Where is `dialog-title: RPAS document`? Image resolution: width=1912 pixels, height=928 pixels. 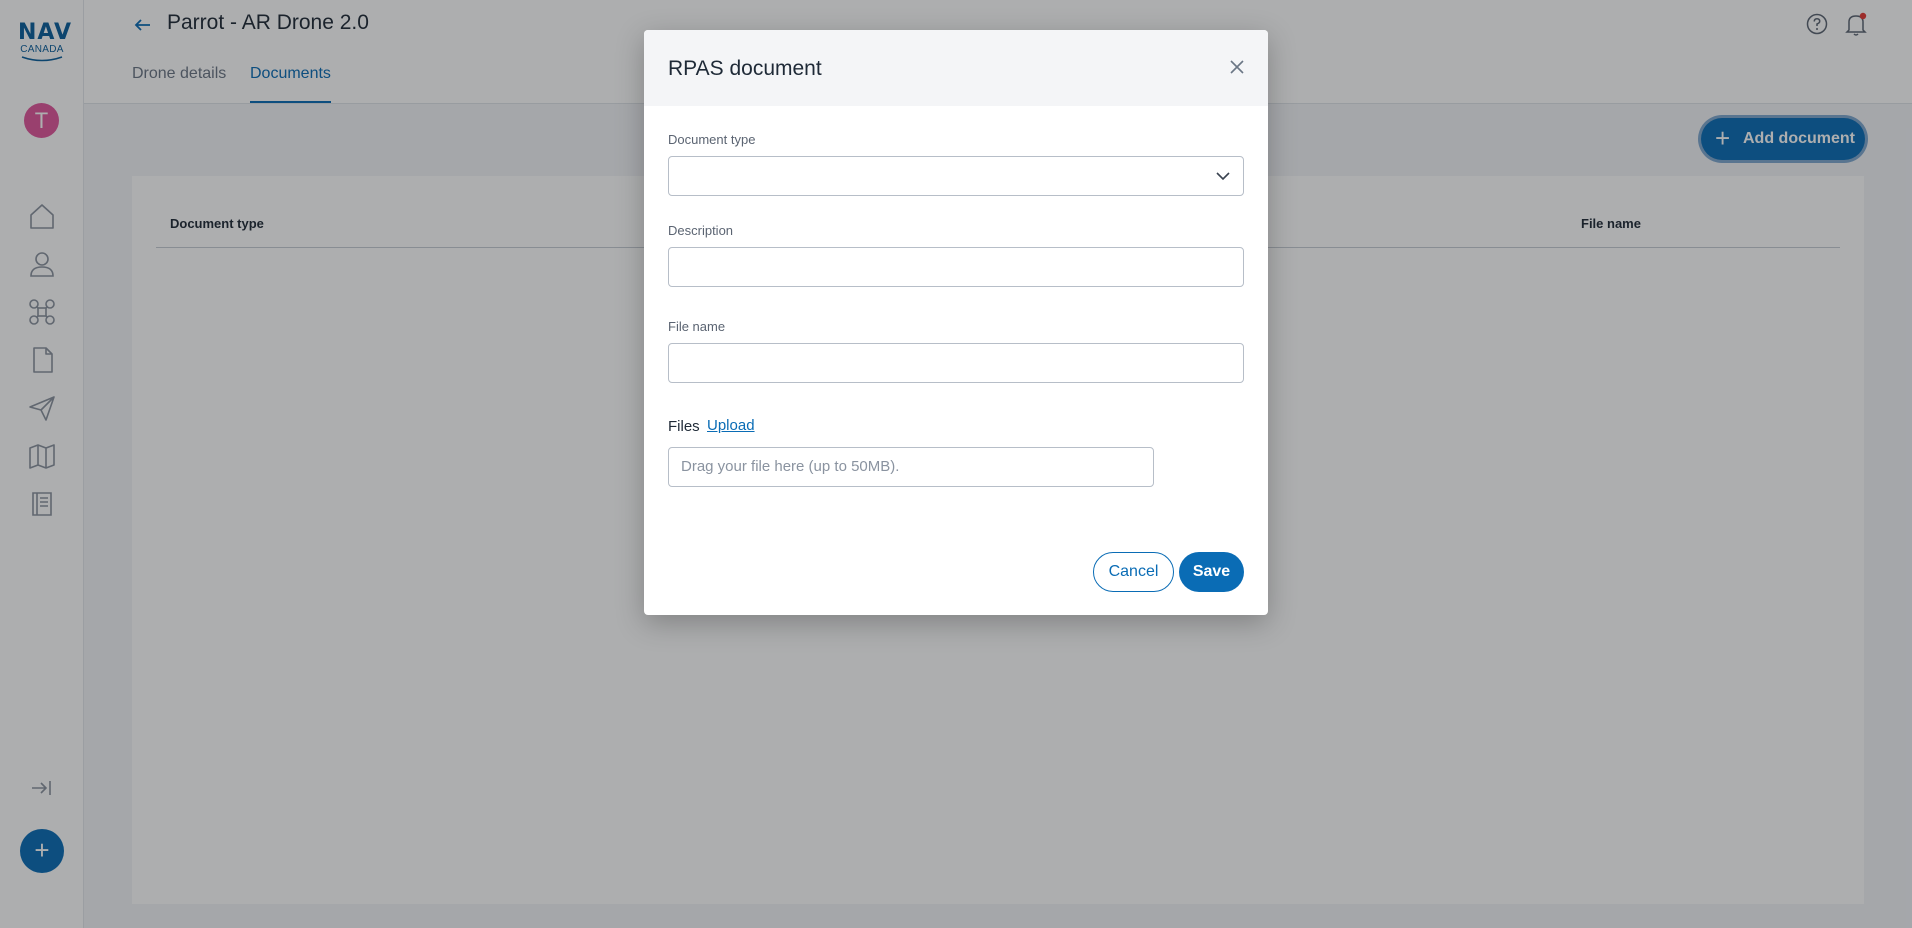 dialog-title: RPAS document is located at coordinates (745, 68).